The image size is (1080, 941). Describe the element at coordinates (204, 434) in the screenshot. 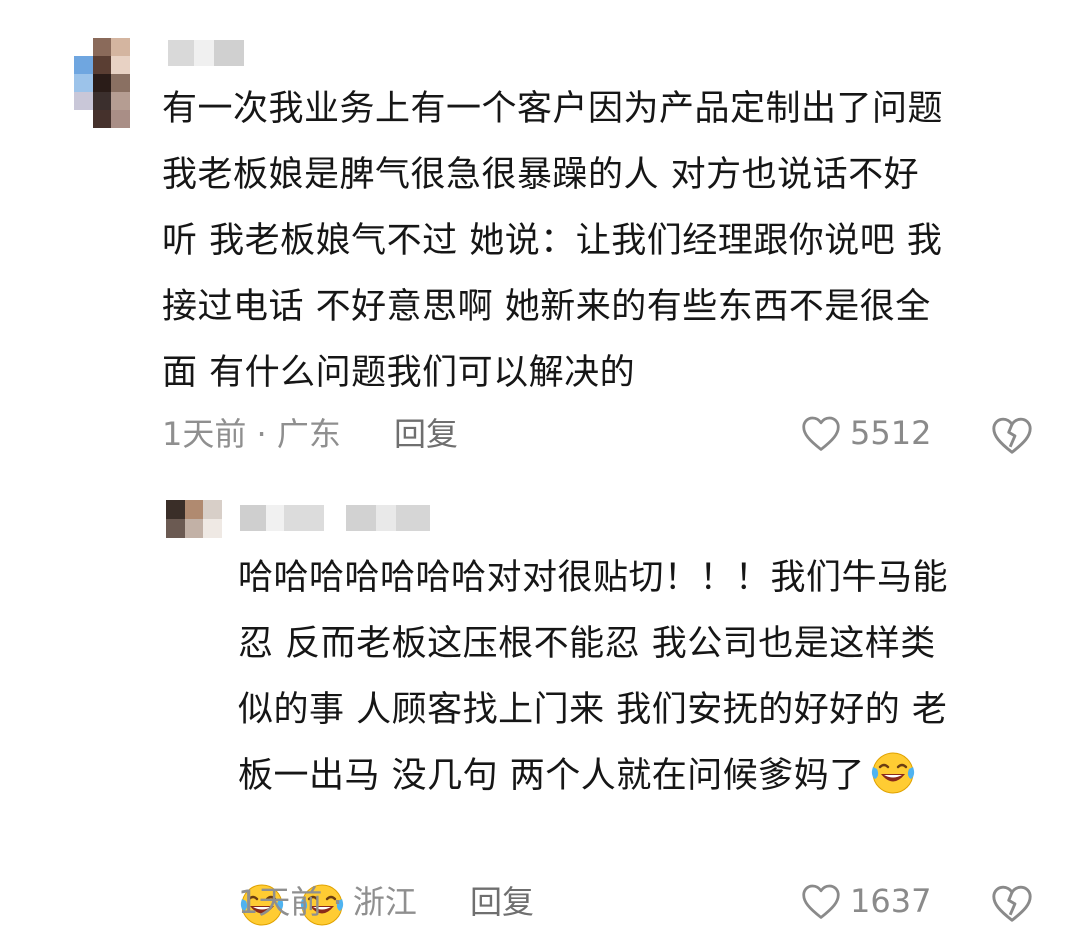

I see `comment-time: 1天前` at that location.